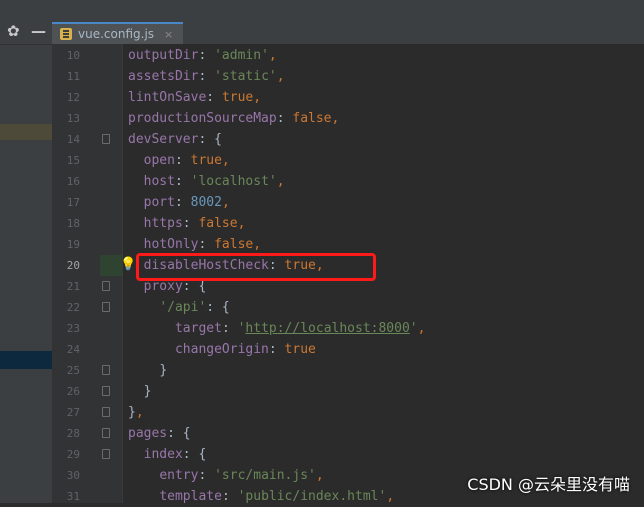 The image size is (644, 507). What do you see at coordinates (348, 223) in the screenshot?
I see `code-line: 18 https: false,` at bounding box center [348, 223].